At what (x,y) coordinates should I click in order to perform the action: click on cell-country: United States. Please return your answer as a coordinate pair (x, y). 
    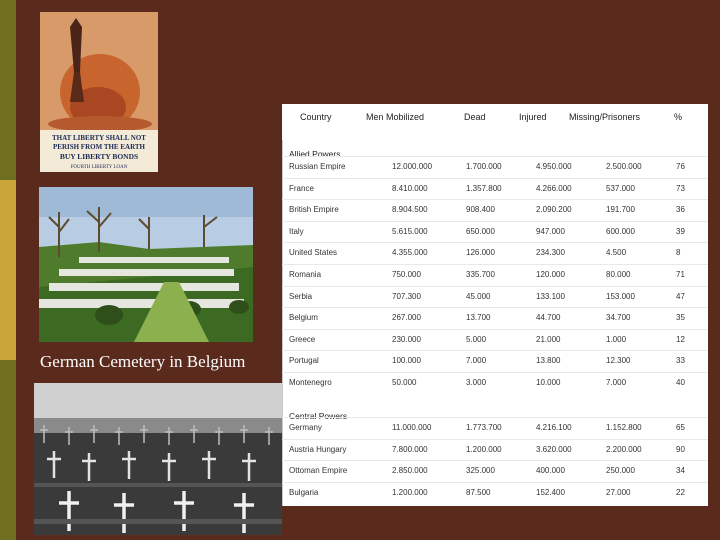
    Looking at the image, I should click on (313, 253).